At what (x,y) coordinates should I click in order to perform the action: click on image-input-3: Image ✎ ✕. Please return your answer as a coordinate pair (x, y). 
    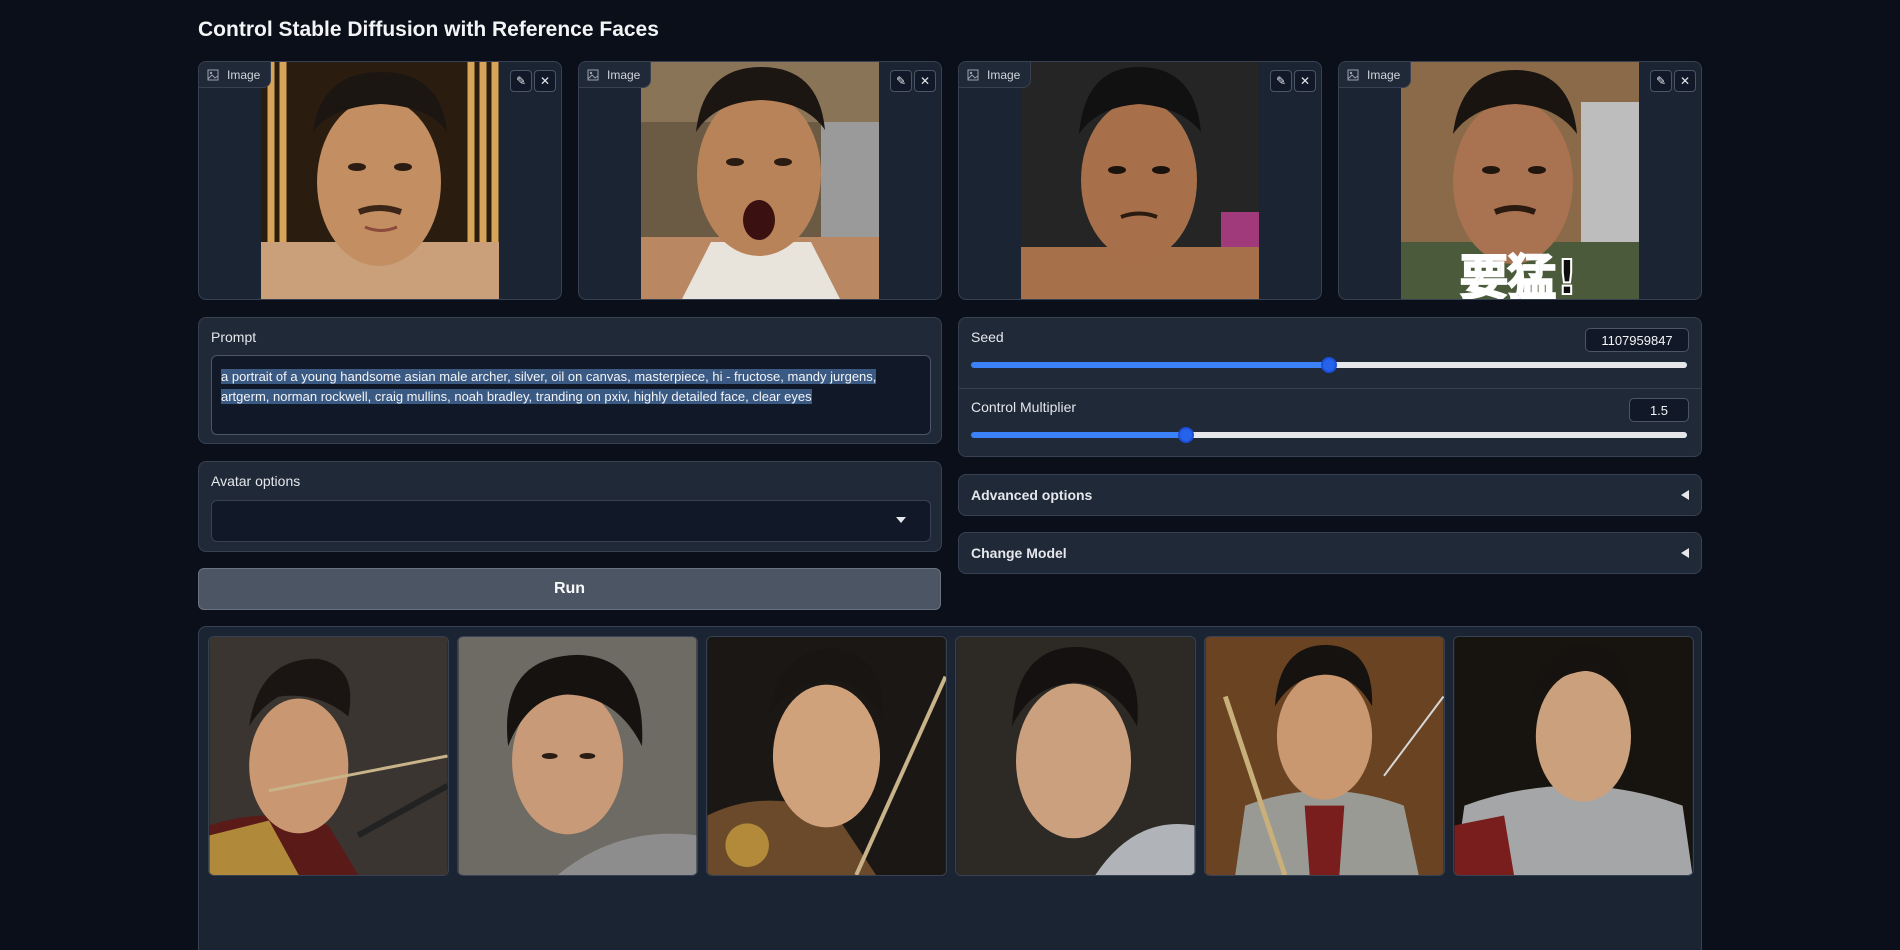
    Looking at the image, I should click on (1140, 180).